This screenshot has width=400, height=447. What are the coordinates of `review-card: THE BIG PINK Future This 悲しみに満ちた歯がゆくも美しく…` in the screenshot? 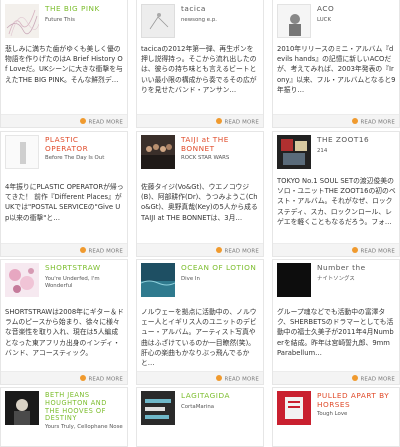 It's located at (64, 64).